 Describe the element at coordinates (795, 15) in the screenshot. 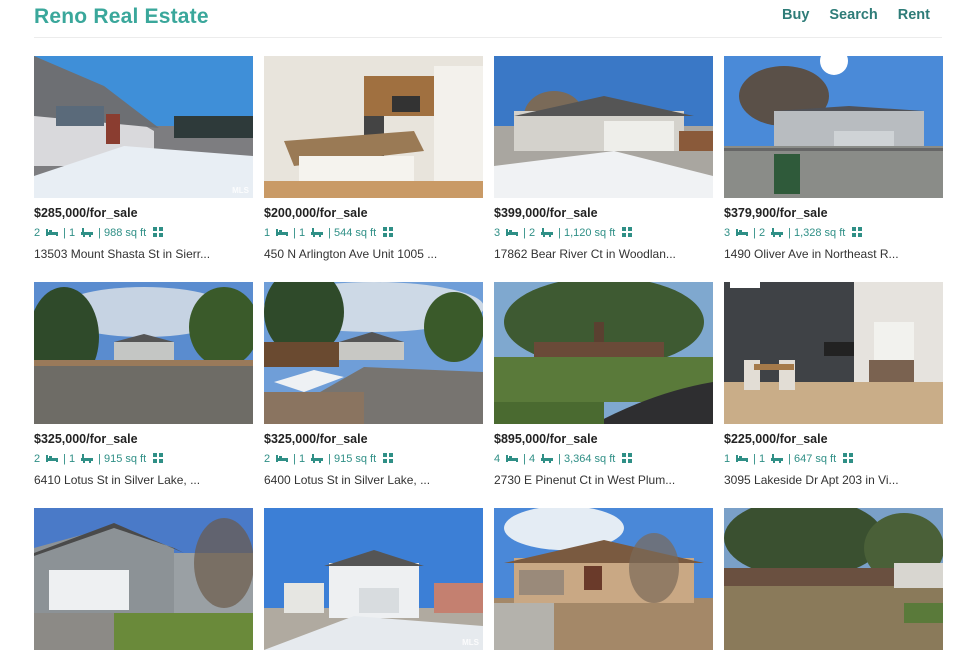

I see `nav-buy-link: Buy` at that location.